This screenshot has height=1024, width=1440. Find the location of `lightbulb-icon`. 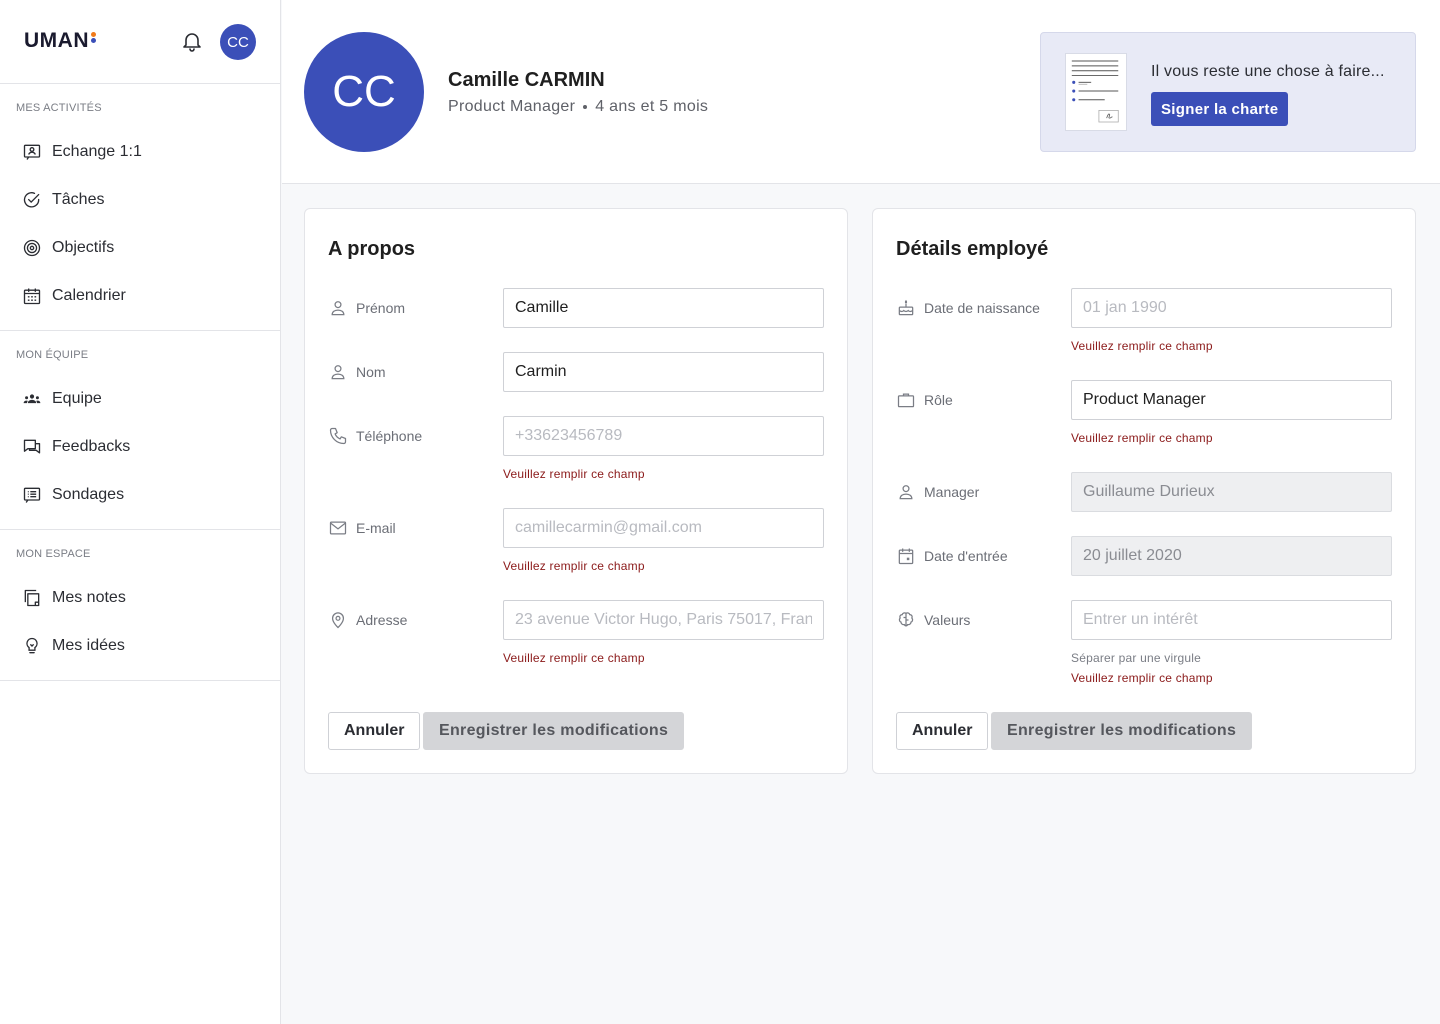

lightbulb-icon is located at coordinates (32, 645).